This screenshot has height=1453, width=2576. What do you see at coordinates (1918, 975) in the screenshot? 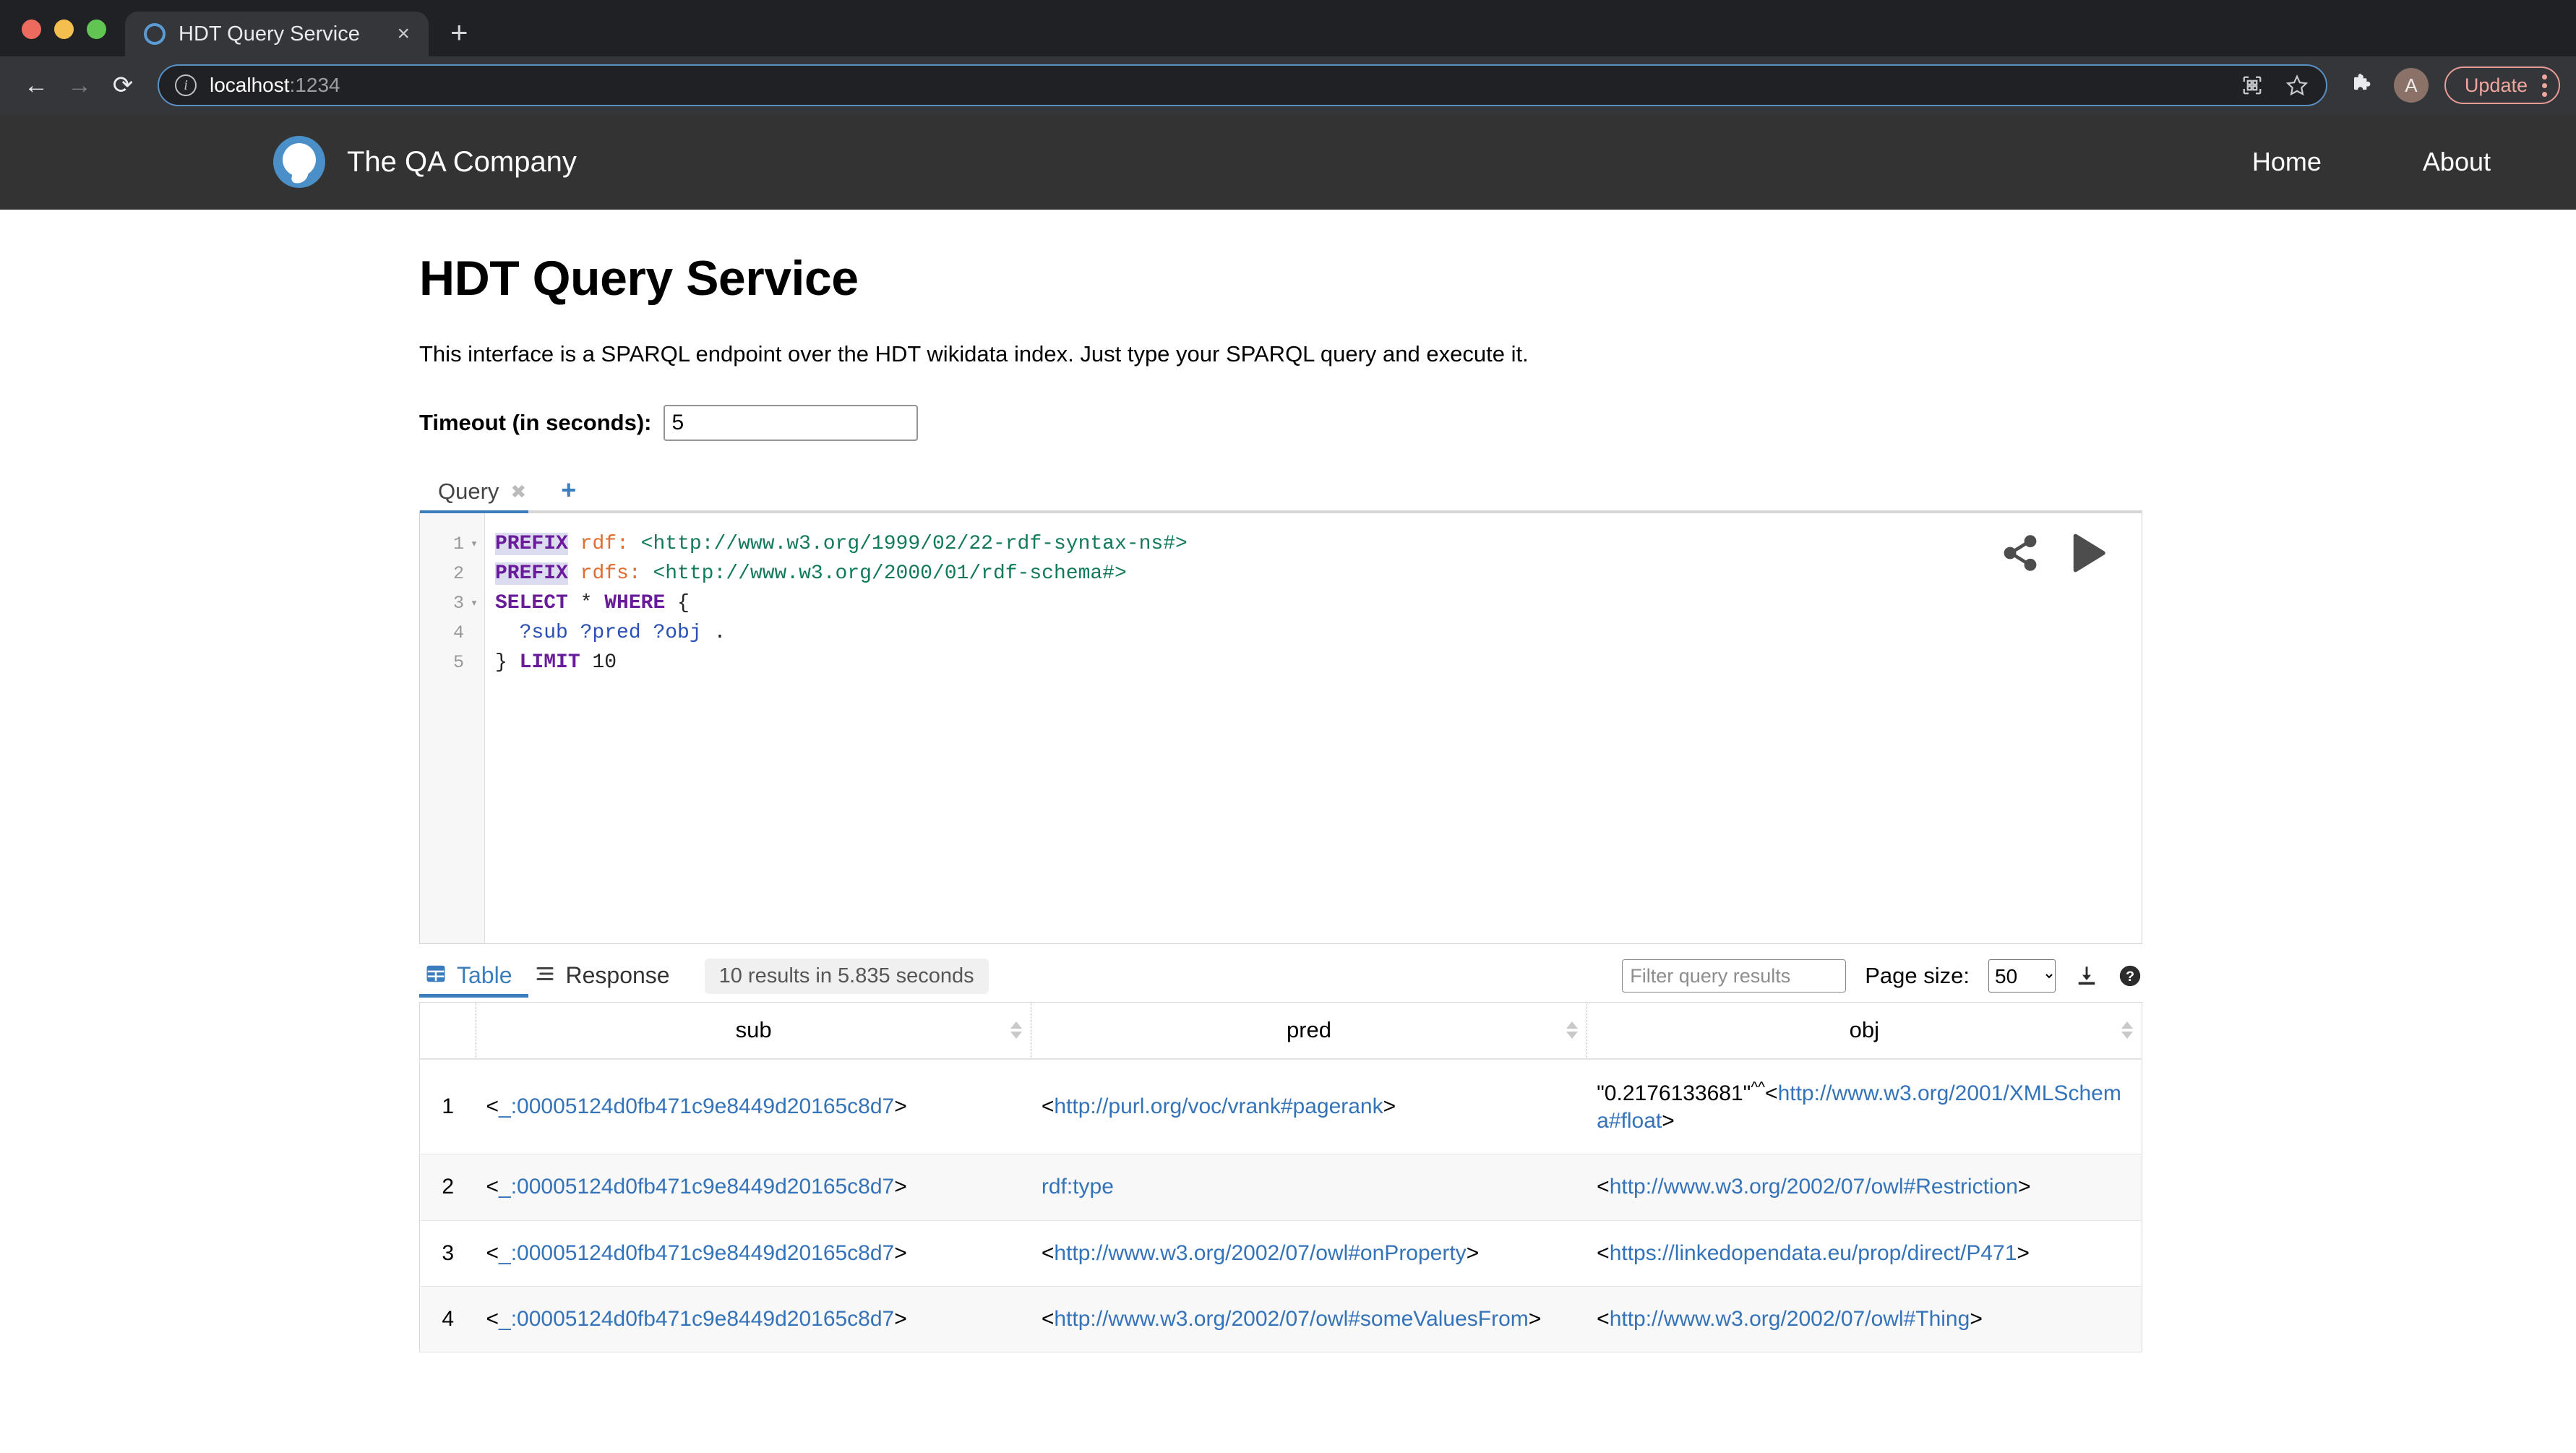
I see `page-size-label: Page size:` at bounding box center [1918, 975].